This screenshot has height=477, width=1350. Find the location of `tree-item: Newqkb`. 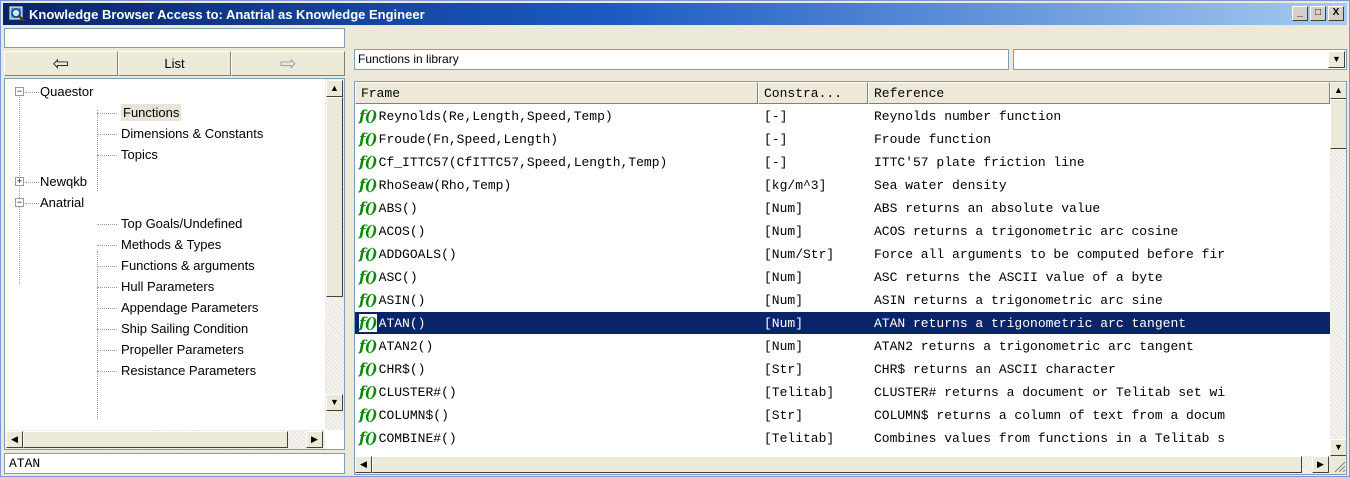

tree-item: Newqkb is located at coordinates (63, 182).